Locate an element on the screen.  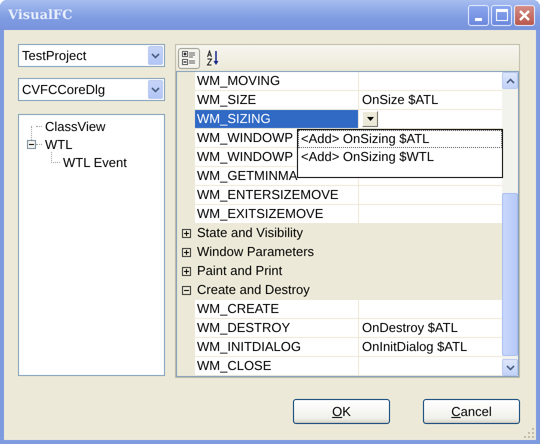
tree-item: WTL is located at coordinates (58, 144).